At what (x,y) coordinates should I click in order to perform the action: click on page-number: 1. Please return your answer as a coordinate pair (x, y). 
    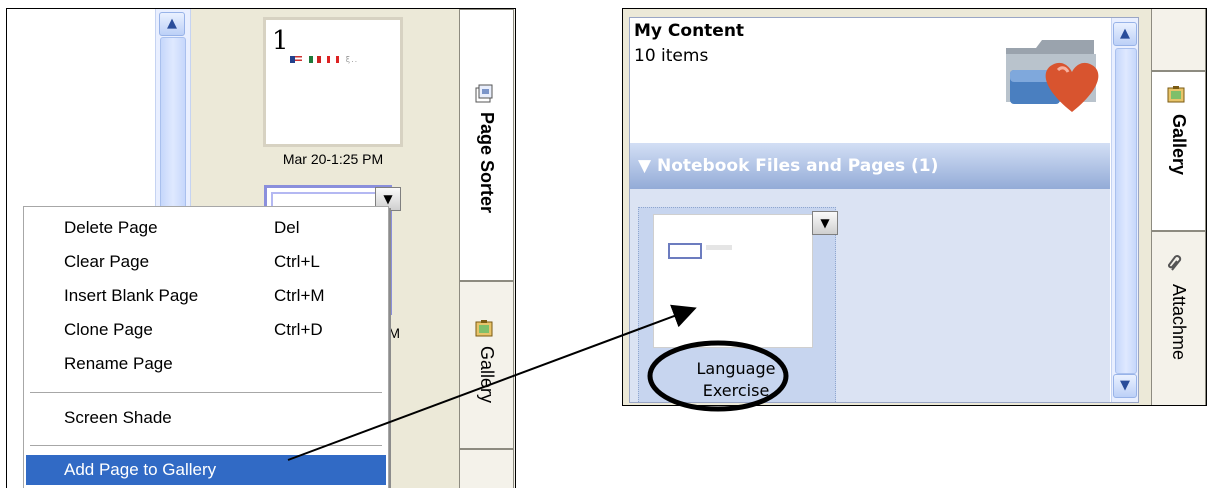
    Looking at the image, I should click on (280, 41).